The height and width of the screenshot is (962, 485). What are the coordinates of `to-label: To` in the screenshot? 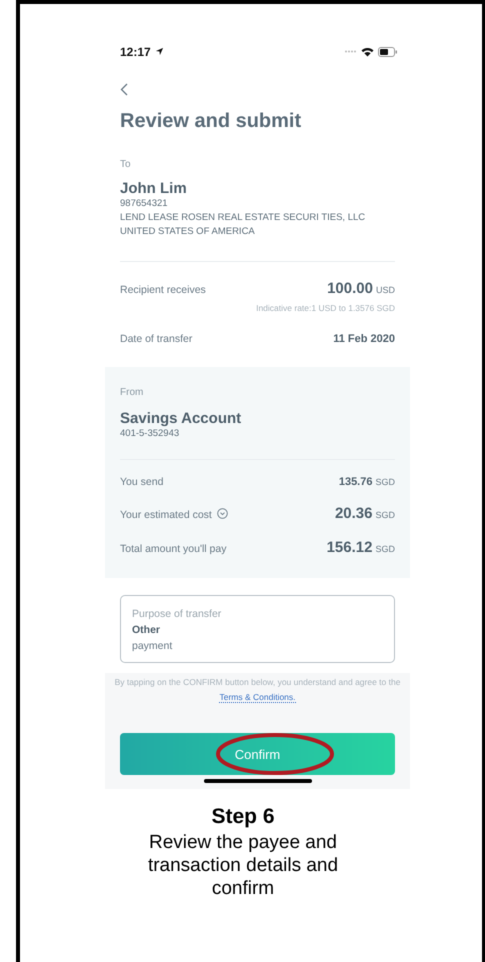 It's located at (126, 164).